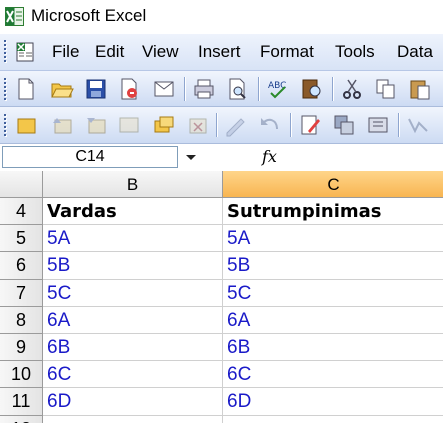  Describe the element at coordinates (420, 89) in the screenshot. I see `paste-icon` at that location.